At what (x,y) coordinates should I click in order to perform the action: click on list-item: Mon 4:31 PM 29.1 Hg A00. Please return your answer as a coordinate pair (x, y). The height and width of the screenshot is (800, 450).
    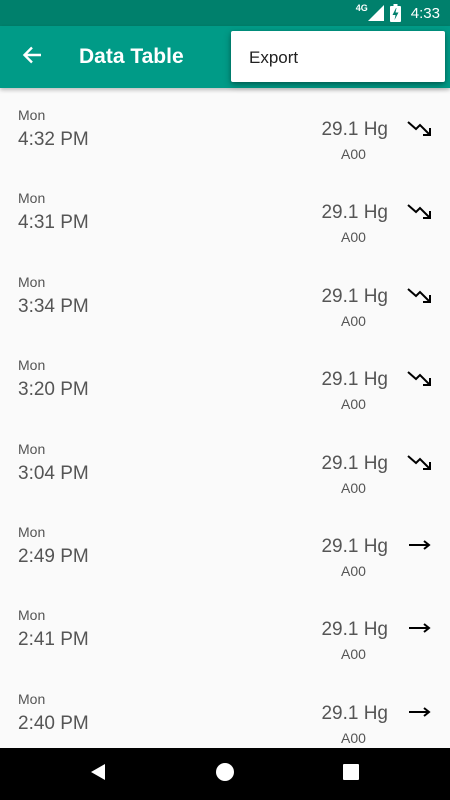
    Looking at the image, I should click on (225, 212).